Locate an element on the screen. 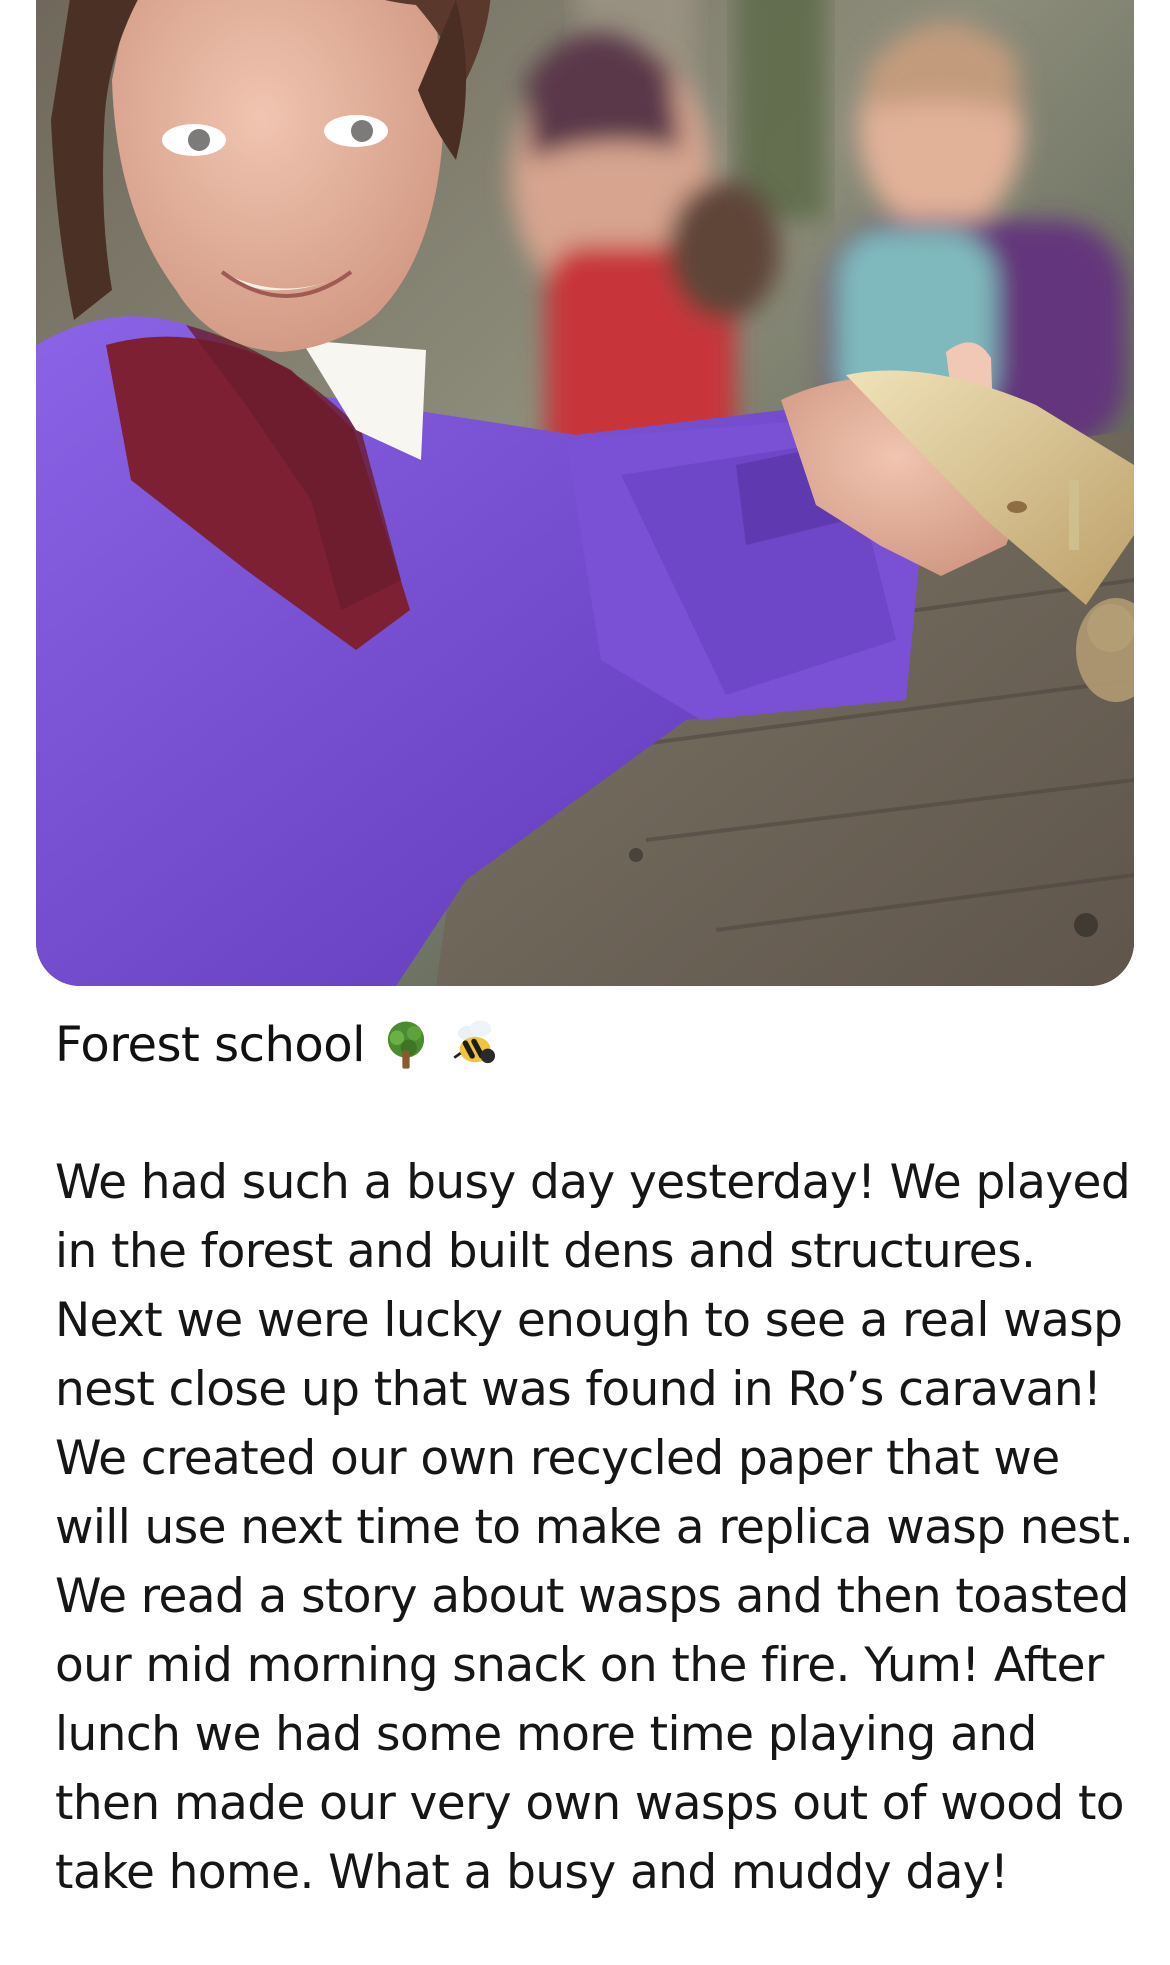 The image size is (1170, 1965). tree-emoji-icon is located at coordinates (406, 1045).